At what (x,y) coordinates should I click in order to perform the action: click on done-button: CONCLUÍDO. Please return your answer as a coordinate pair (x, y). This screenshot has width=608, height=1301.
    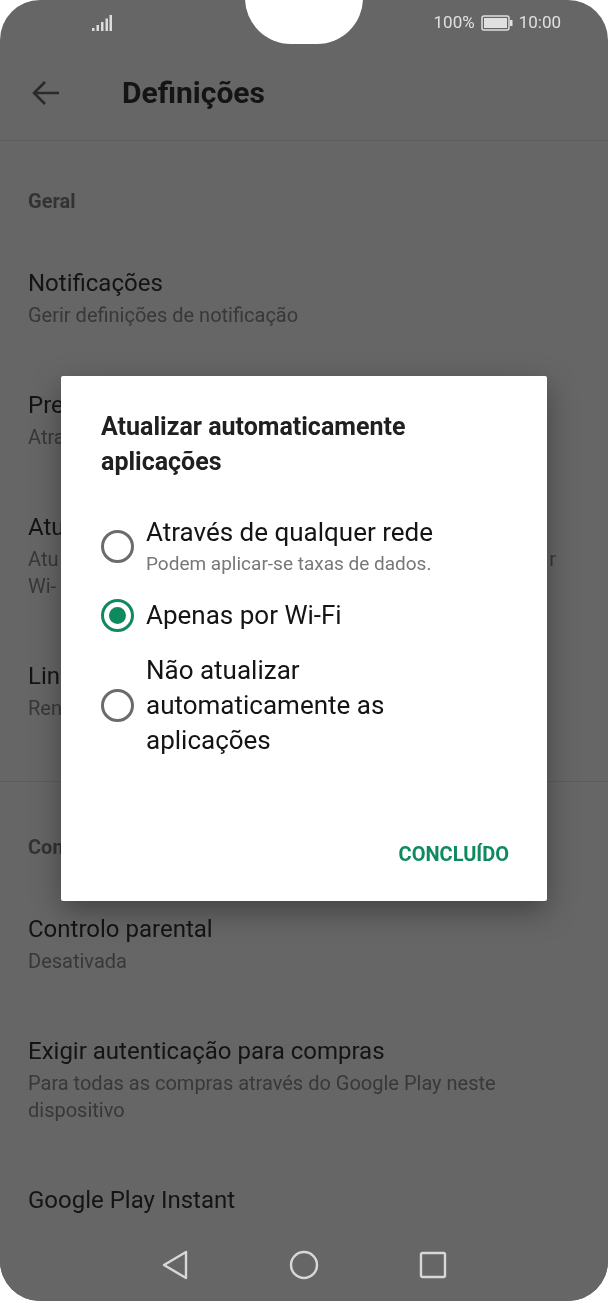
    Looking at the image, I should click on (453, 854).